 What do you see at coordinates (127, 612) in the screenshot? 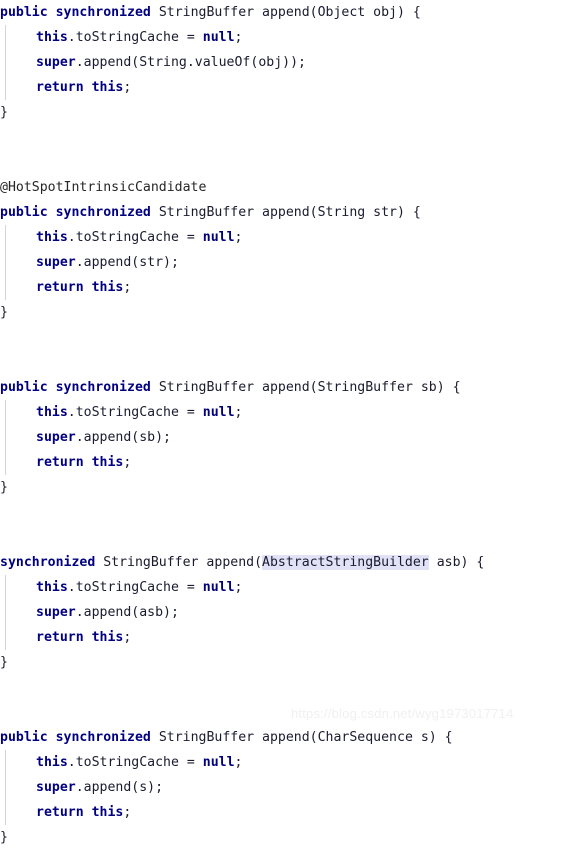
I see `code-token: .append(asb);` at bounding box center [127, 612].